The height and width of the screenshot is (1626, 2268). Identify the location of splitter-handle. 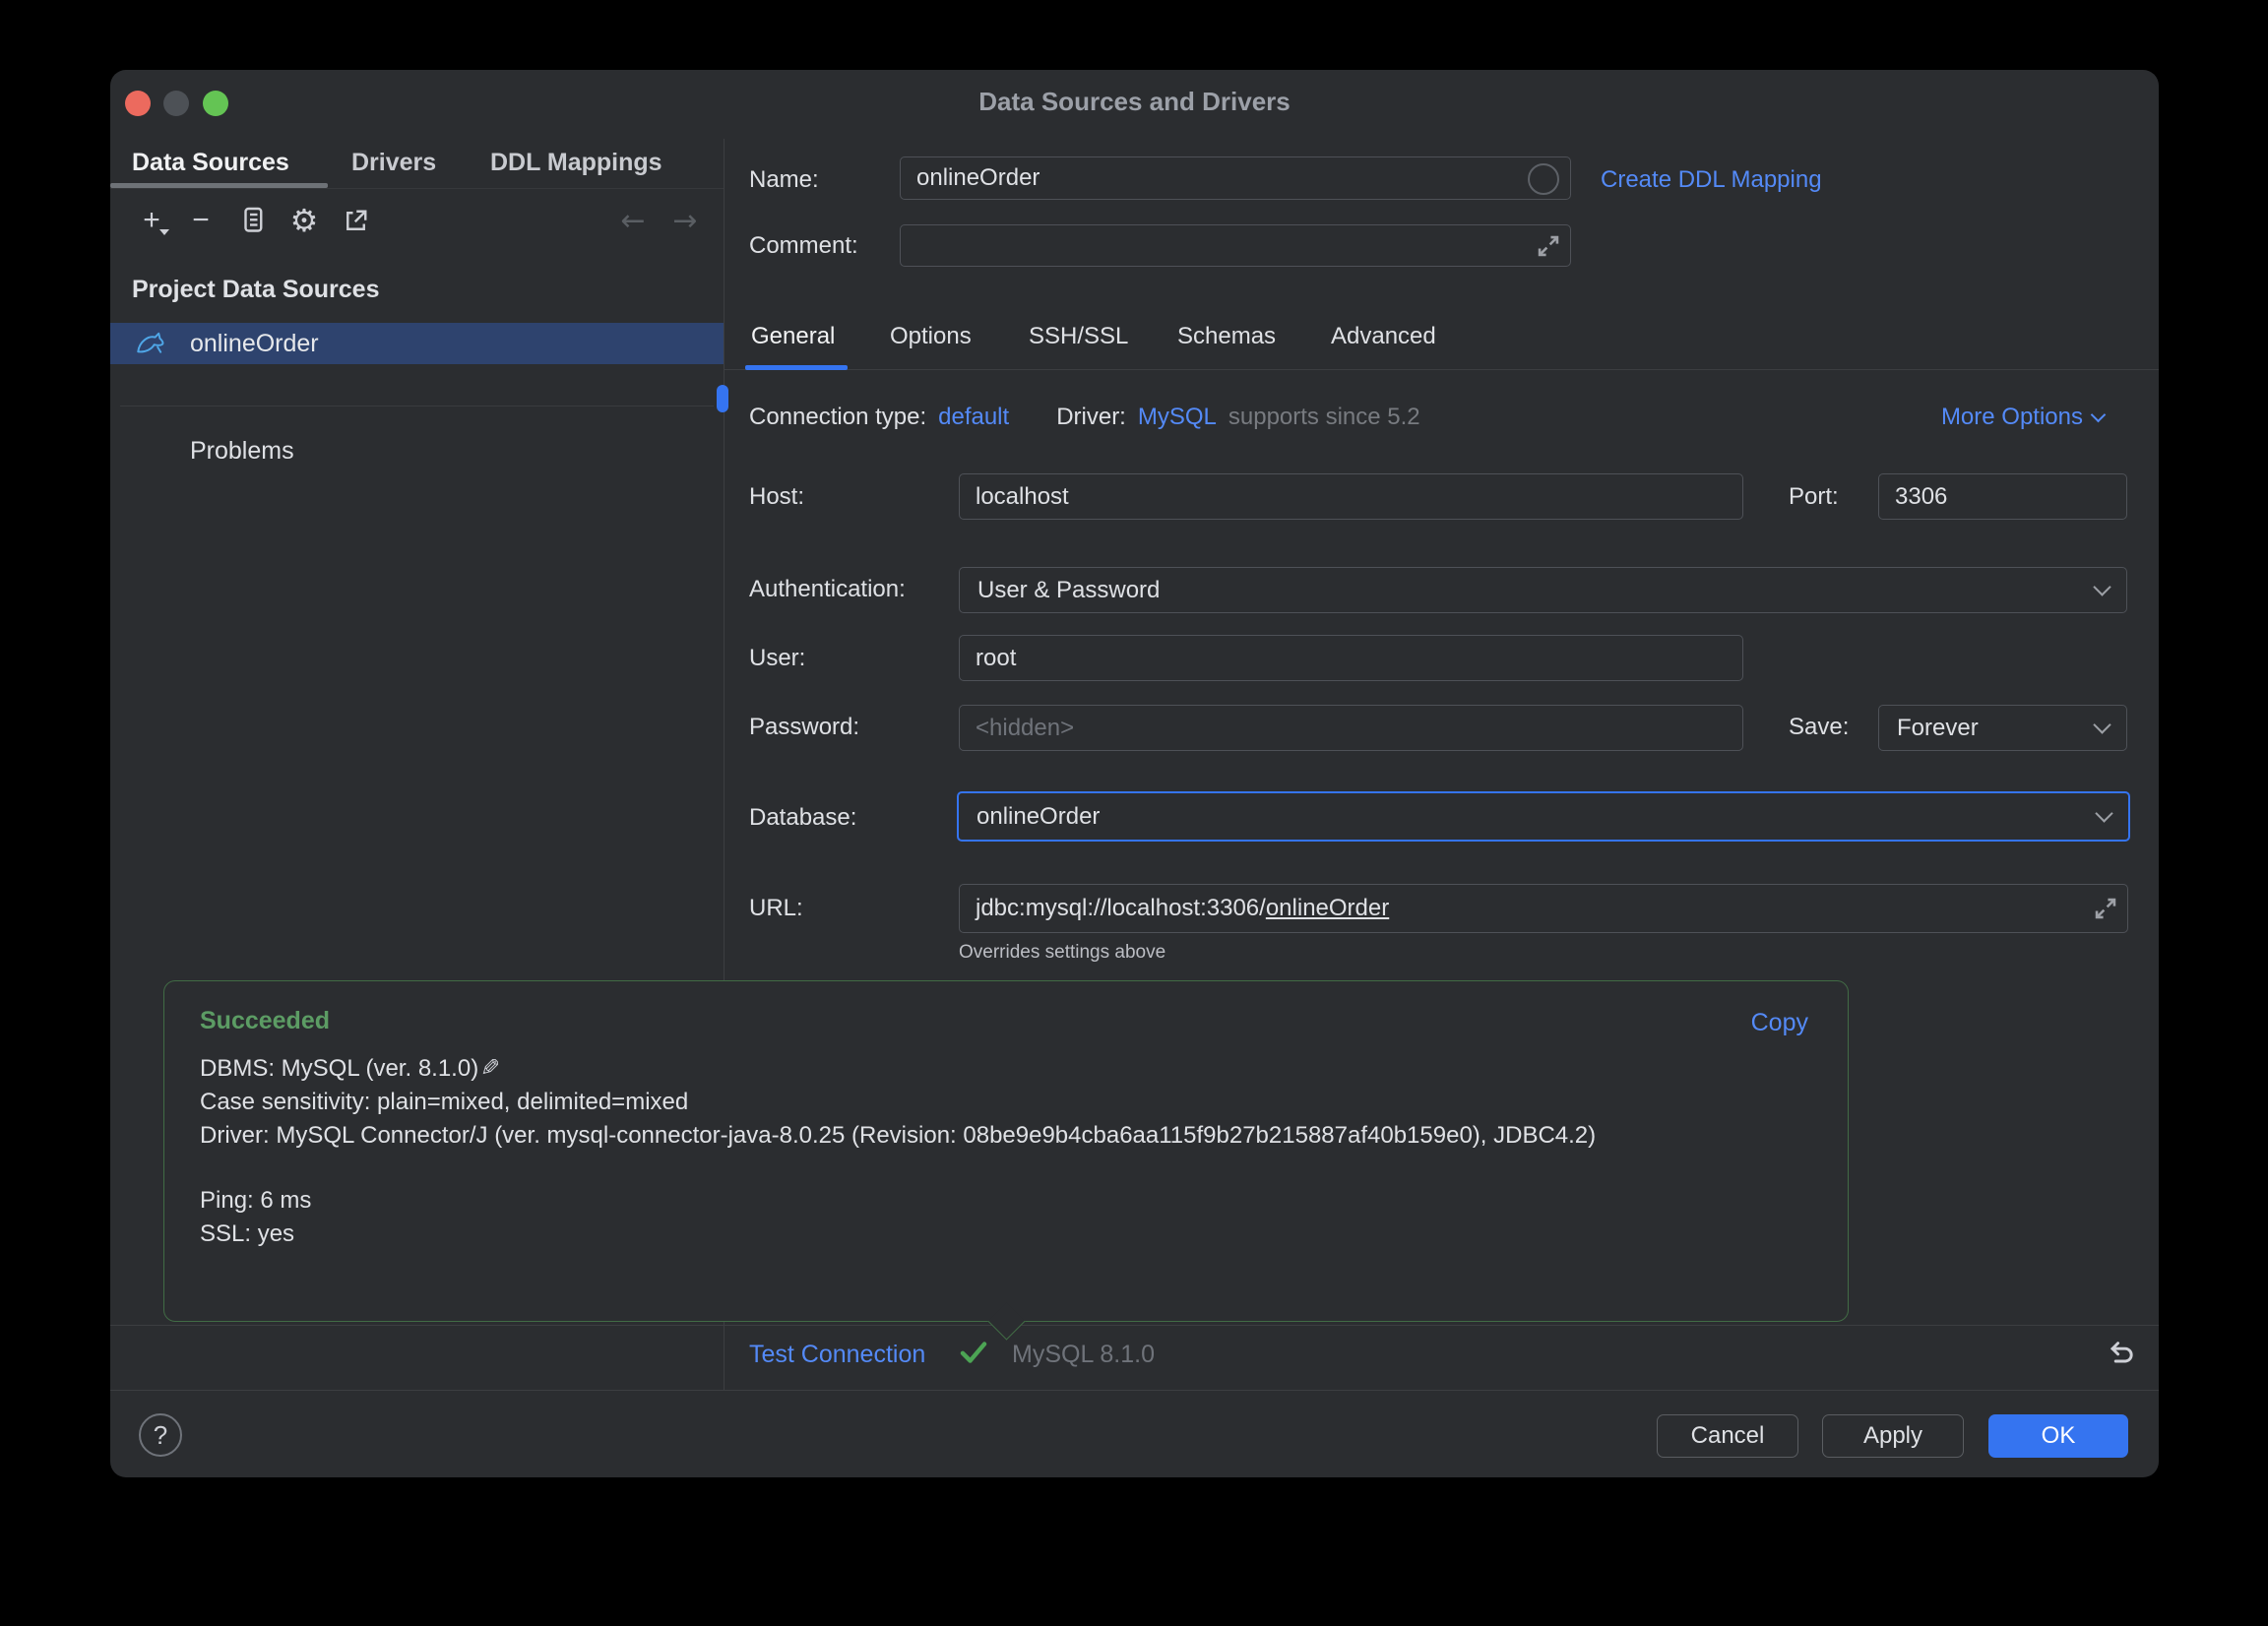
(722, 398).